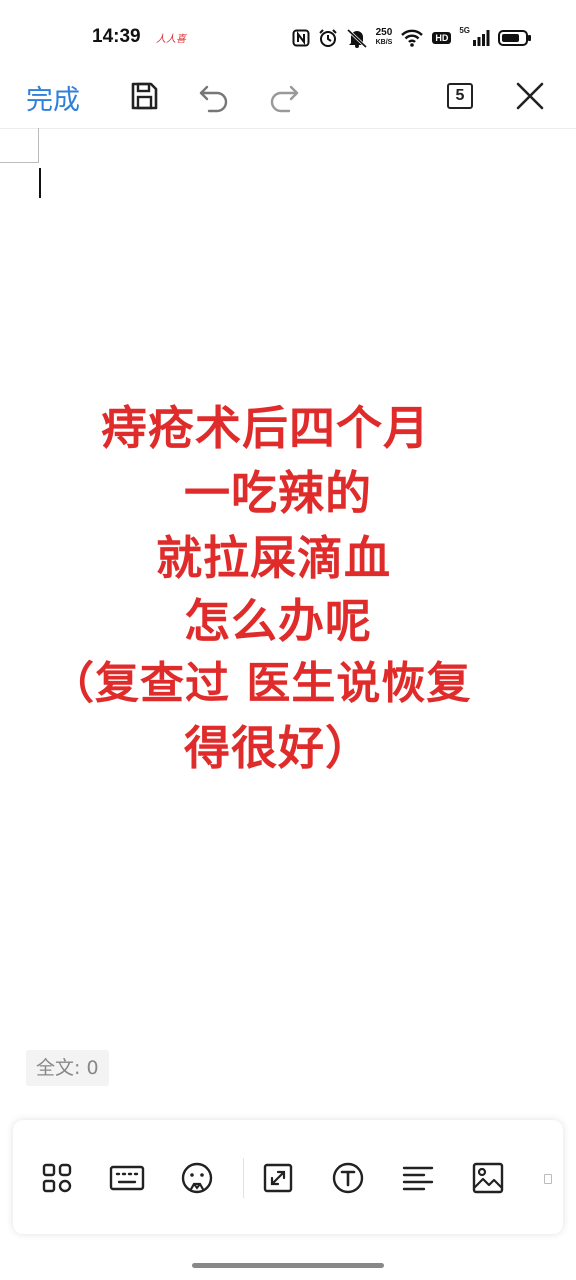 The image size is (576, 1280). Describe the element at coordinates (265, 428) in the screenshot. I see `image-text-line: 痔疮术后四个月` at that location.